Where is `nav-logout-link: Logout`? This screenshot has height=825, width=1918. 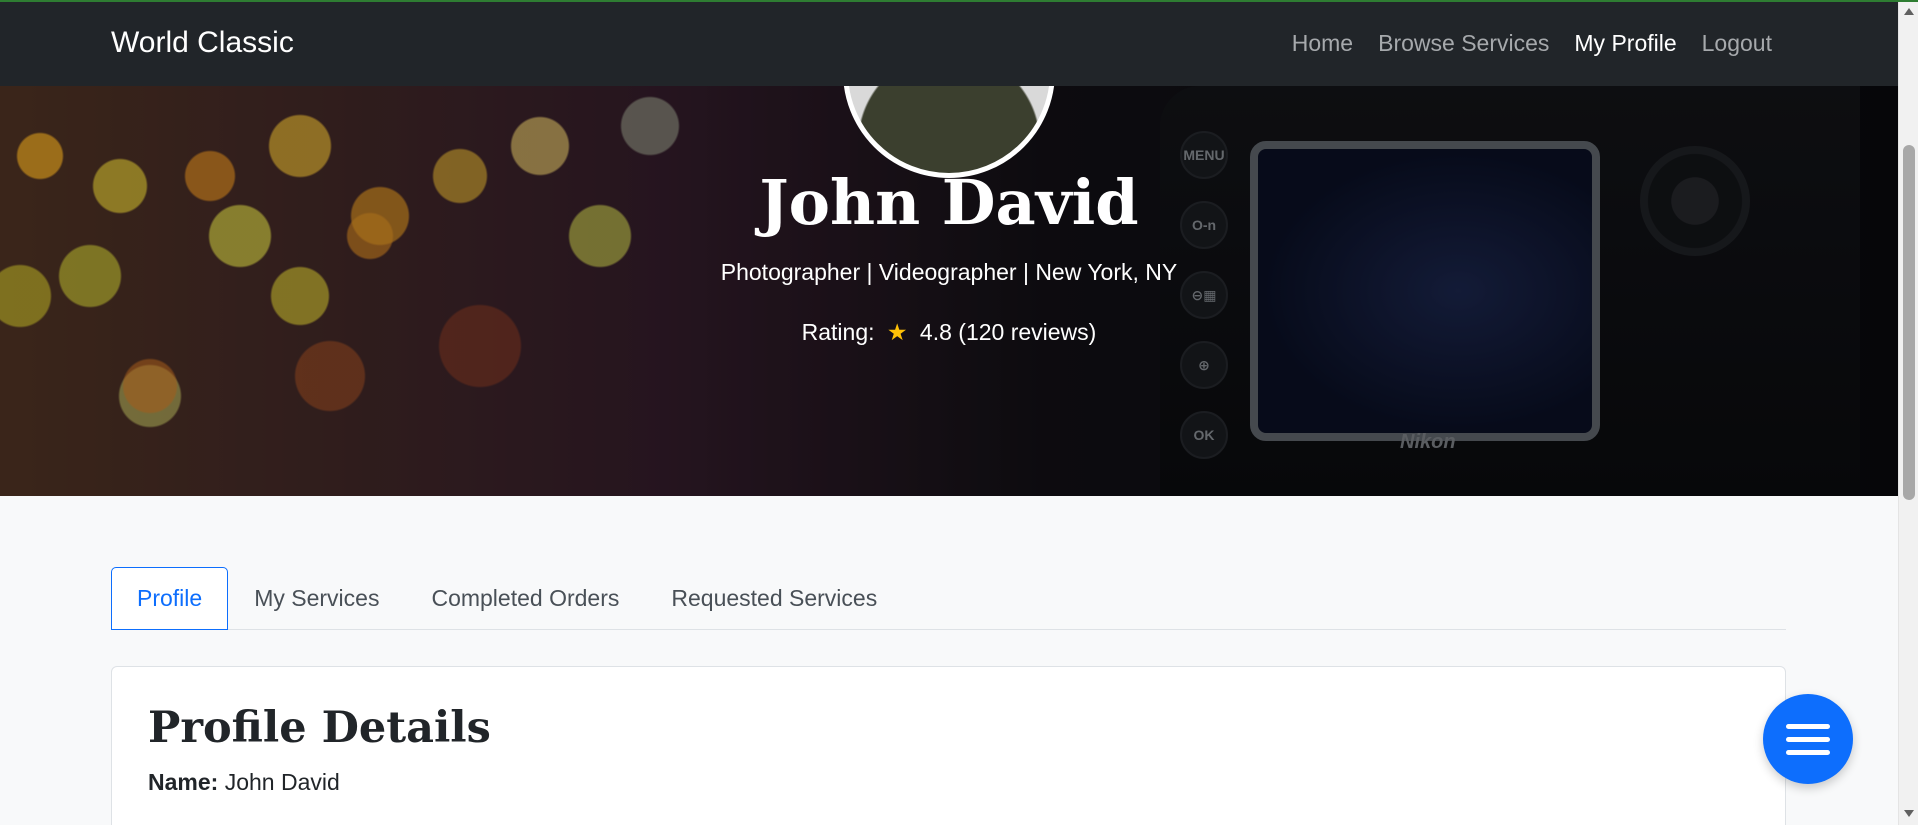
nav-logout-link: Logout is located at coordinates (1737, 43).